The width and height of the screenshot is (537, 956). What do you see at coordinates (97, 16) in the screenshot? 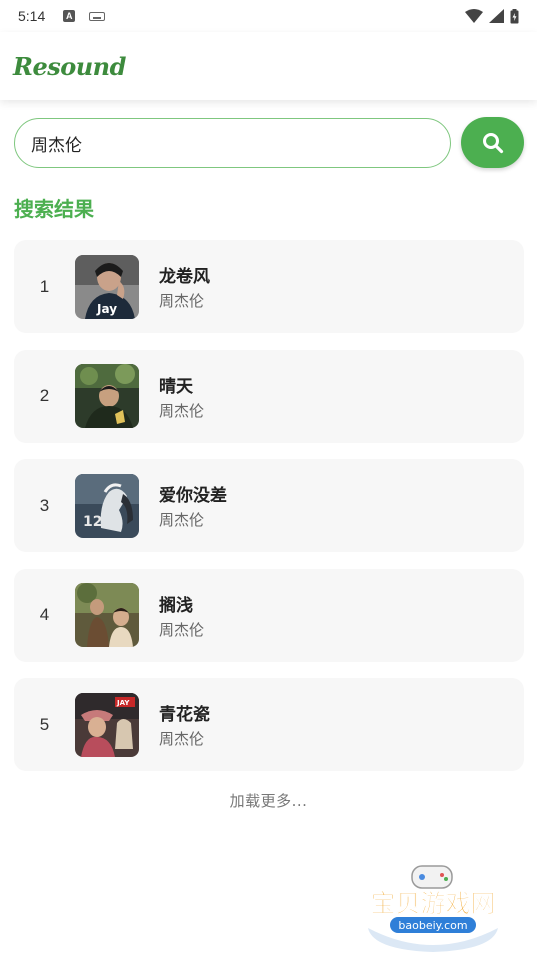
I see `keyboard-icon` at bounding box center [97, 16].